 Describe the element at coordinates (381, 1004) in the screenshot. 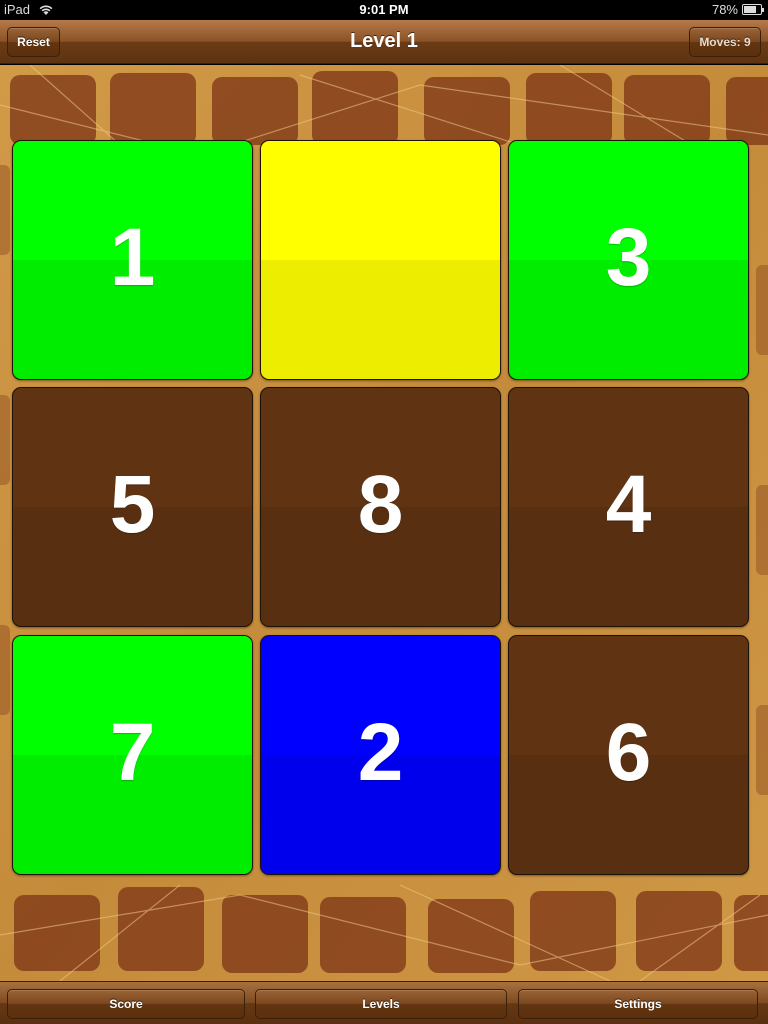

I see `levels-button: Levels` at that location.